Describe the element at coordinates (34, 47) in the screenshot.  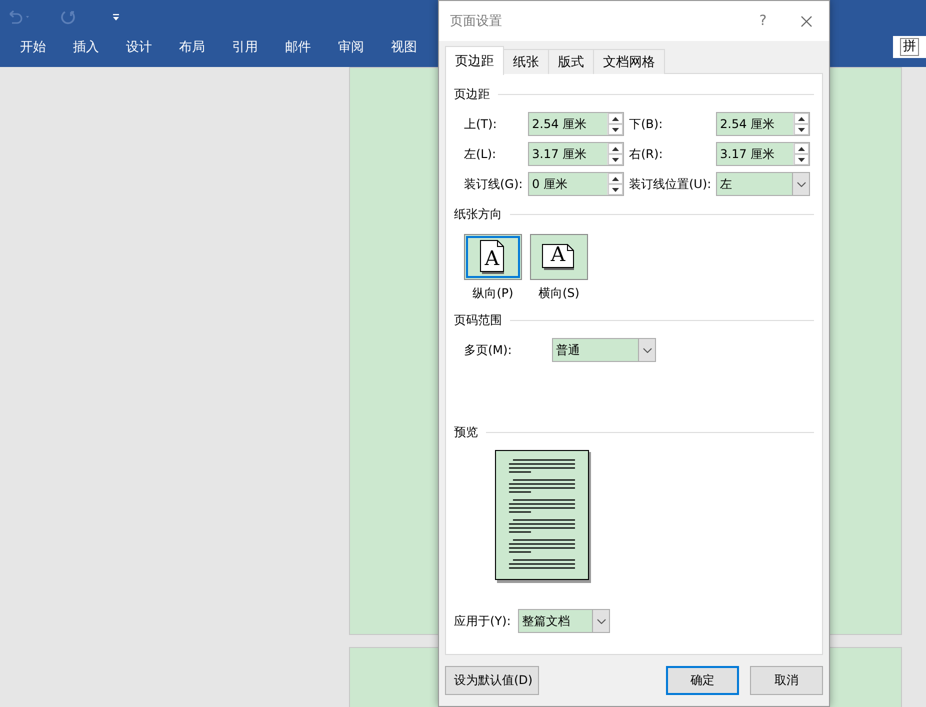
I see `ribbon-tab: 开始` at that location.